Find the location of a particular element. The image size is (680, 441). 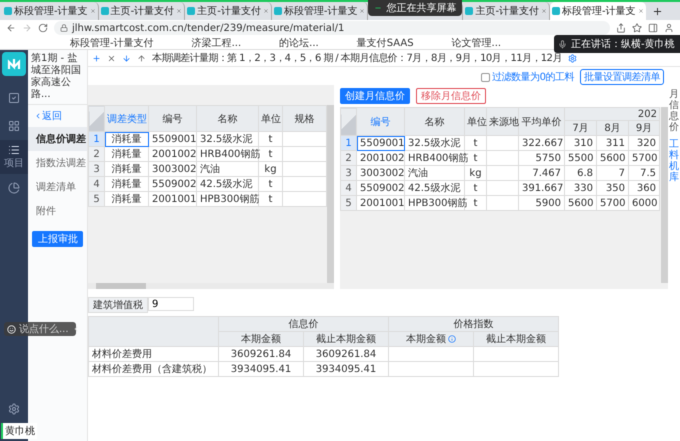

check-icon is located at coordinates (14, 98).